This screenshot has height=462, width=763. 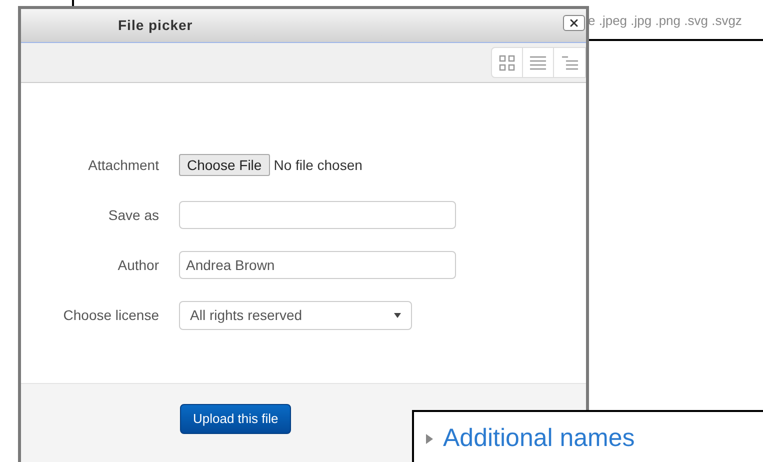 I want to click on text-field, so click(x=317, y=215).